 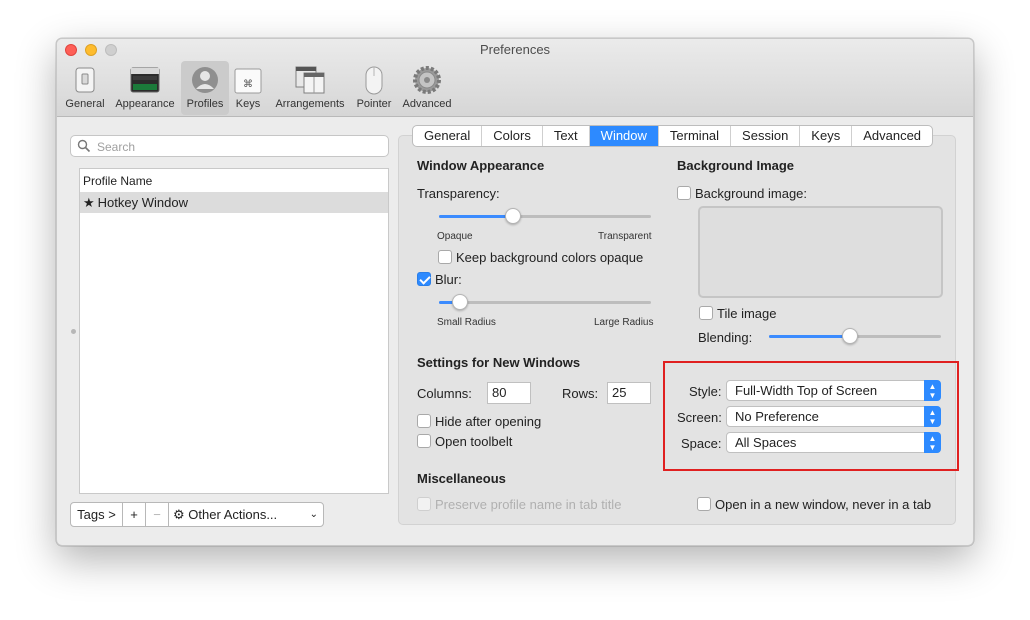 I want to click on keep-bg-opaque-label: Keep background colors opaque, so click(x=550, y=257).